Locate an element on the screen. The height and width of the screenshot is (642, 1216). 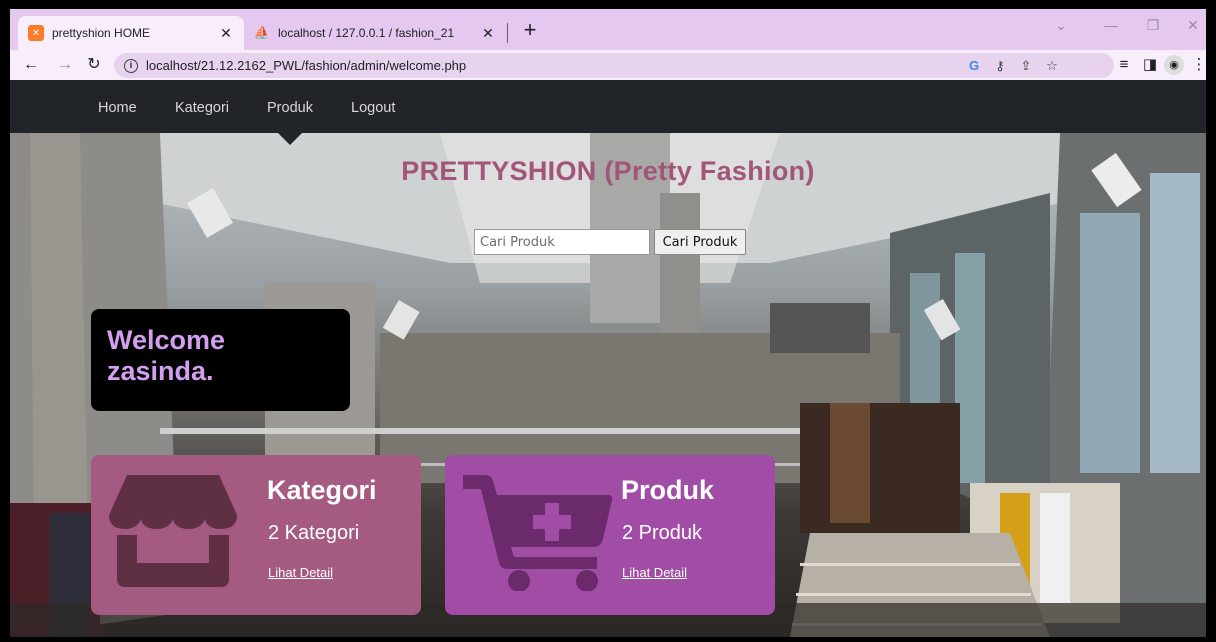
produk-card: Produk 2 Produk Lihat Detail is located at coordinates (610, 535).